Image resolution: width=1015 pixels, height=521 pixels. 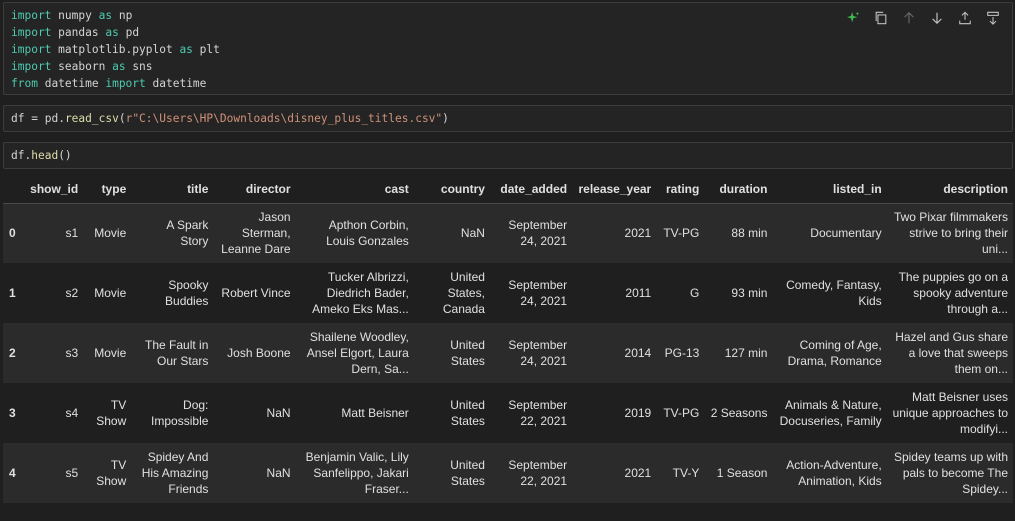 What do you see at coordinates (172, 190) in the screenshot?
I see `column-header: title` at bounding box center [172, 190].